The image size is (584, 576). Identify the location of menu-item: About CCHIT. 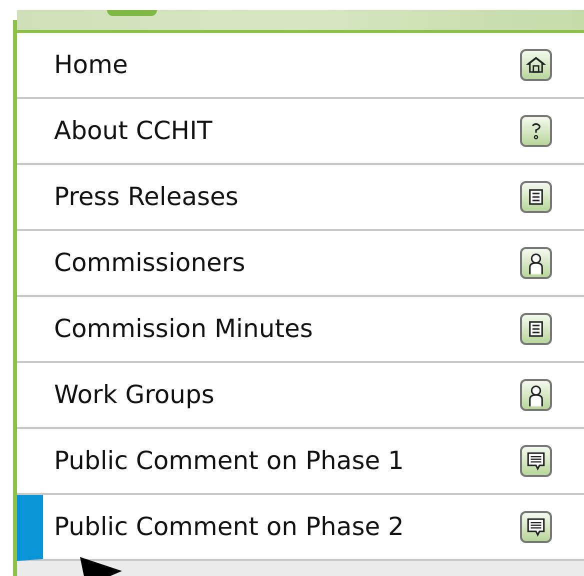
(300, 132).